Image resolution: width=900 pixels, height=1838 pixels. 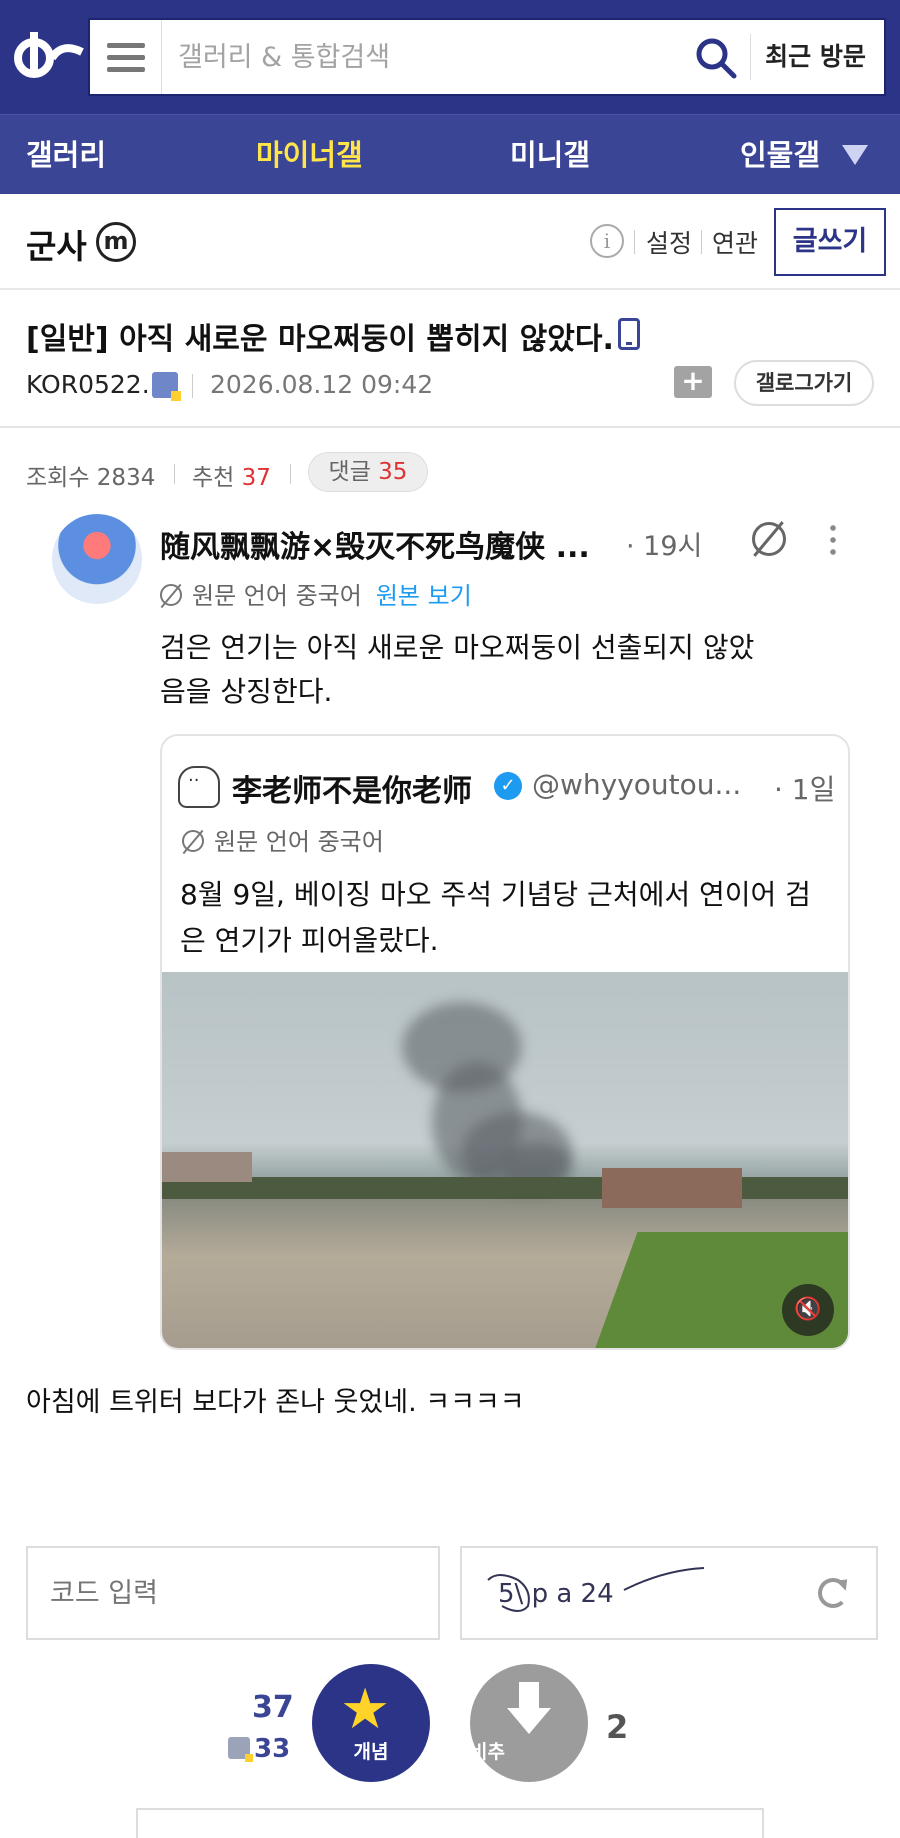 I want to click on search-box: 최근 방문, so click(x=487, y=57).